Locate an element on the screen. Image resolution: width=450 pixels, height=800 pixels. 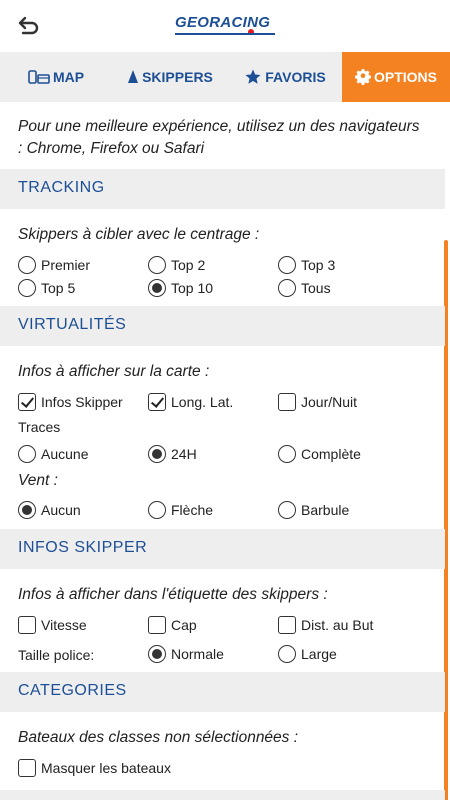
radio-font-large: Large is located at coordinates (307, 654).